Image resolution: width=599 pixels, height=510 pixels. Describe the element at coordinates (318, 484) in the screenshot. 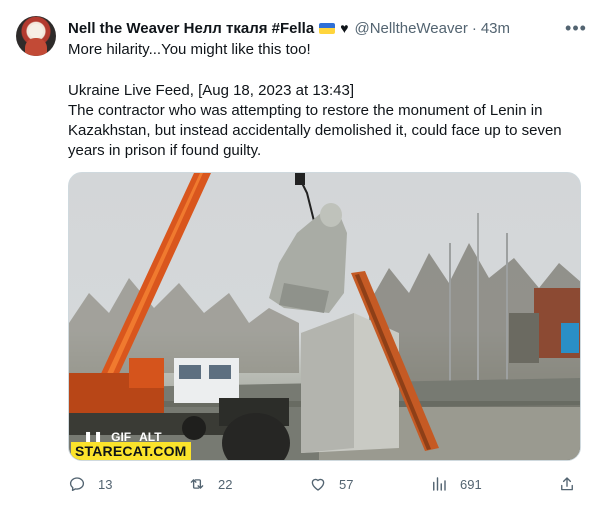

I see `like-icon` at that location.